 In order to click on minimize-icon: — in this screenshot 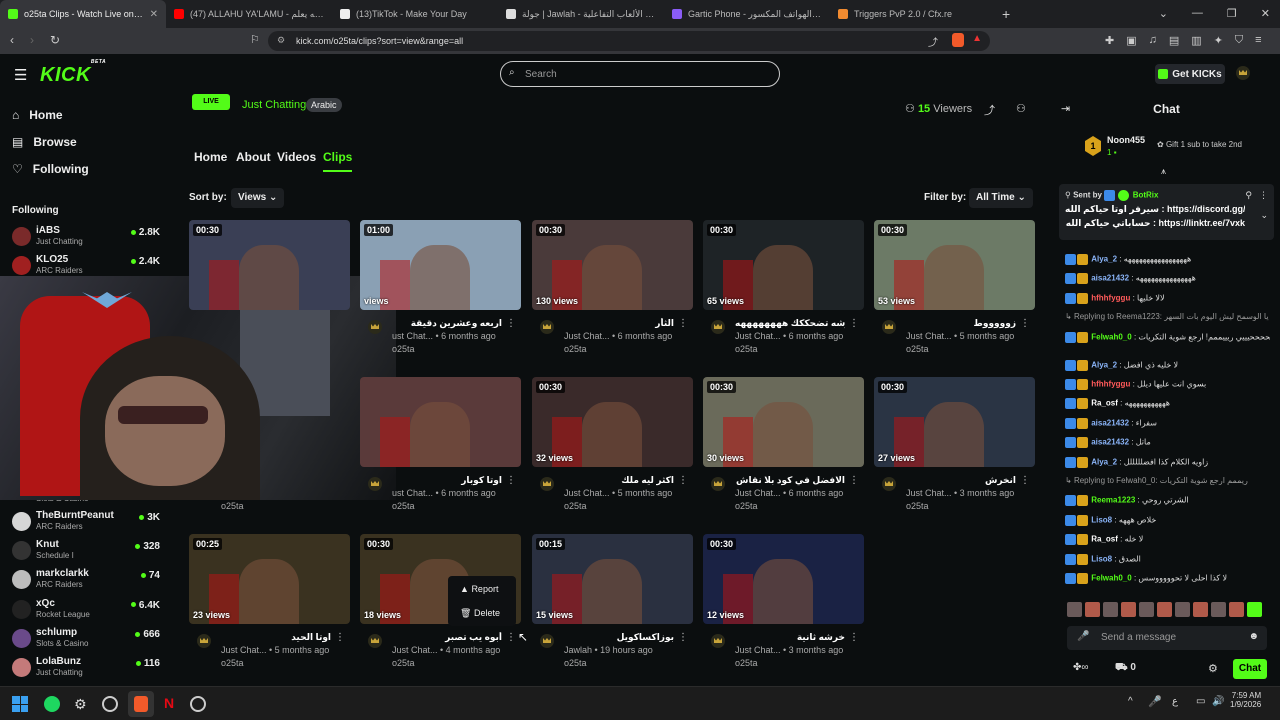, I will do `click(1197, 13)`.